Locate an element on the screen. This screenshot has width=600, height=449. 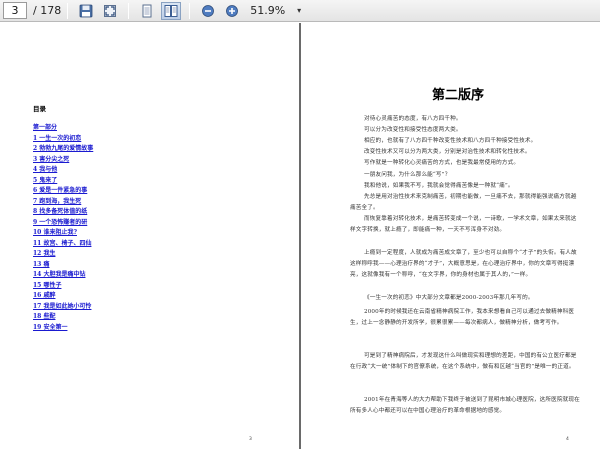
body-paragraph: 《一生一次的初恋》中大部分文章都是2000-2003年那几年写的。 is located at coordinates (449, 298).